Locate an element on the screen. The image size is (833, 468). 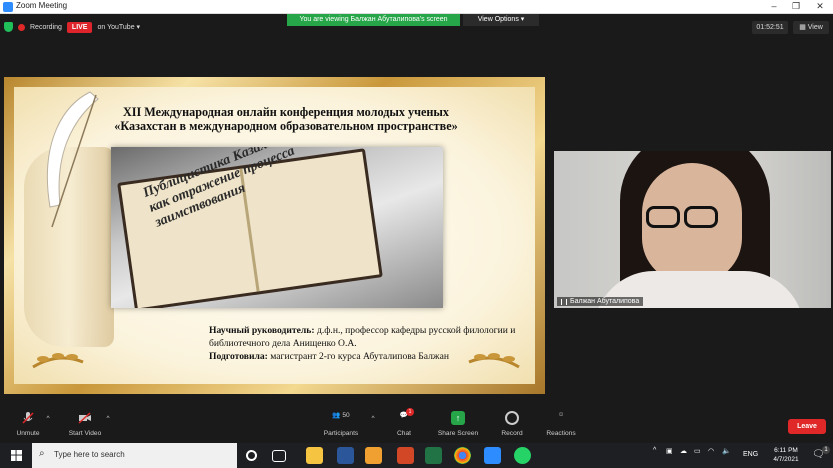
taskbar-search-box: ⌕ Type here to search is located at coordinates (134, 455).